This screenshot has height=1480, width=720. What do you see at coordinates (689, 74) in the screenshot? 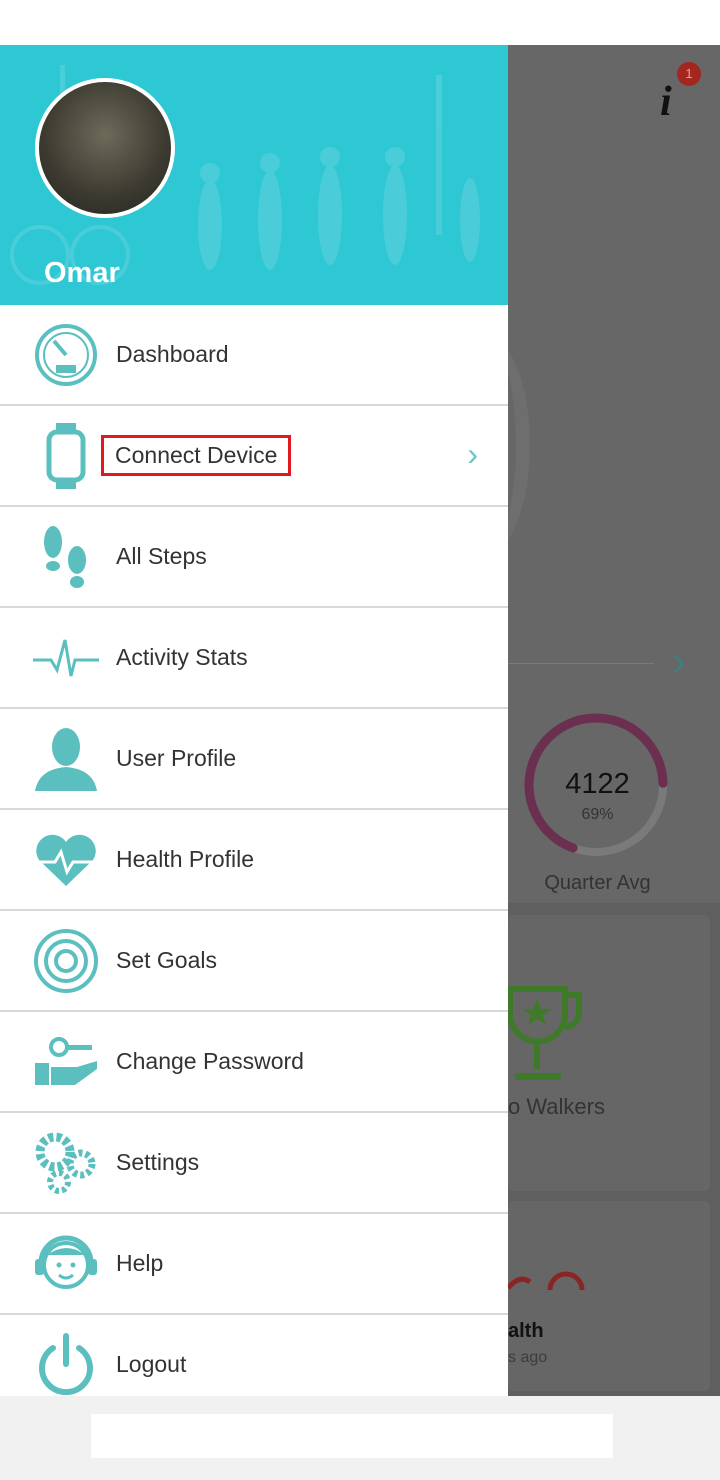
I see `notification-badge: 1` at bounding box center [689, 74].